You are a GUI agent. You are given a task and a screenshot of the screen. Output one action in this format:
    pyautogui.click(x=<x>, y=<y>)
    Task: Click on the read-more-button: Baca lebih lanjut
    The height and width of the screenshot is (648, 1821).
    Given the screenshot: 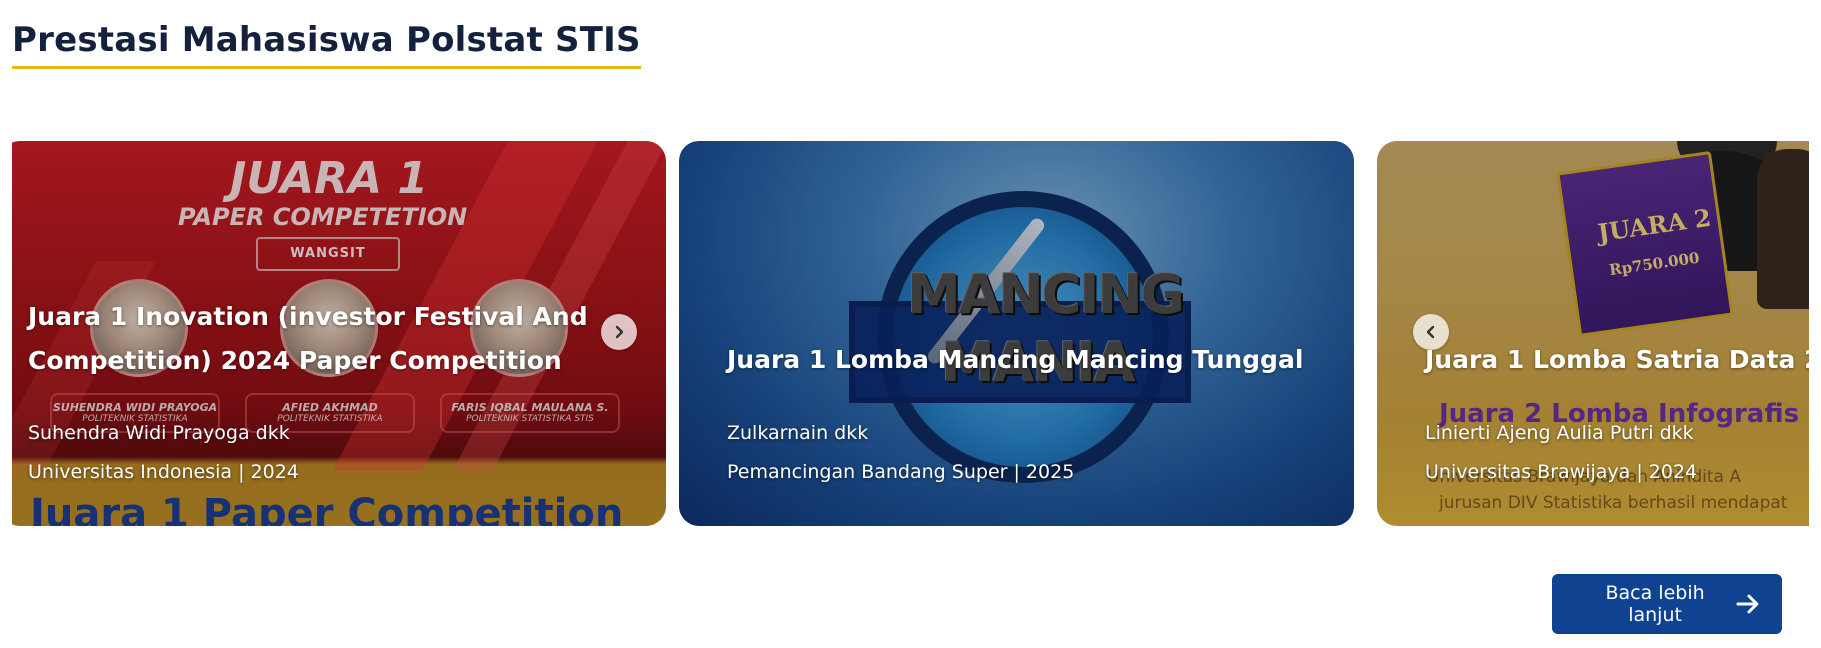 What is the action you would take?
    pyautogui.click(x=1667, y=604)
    